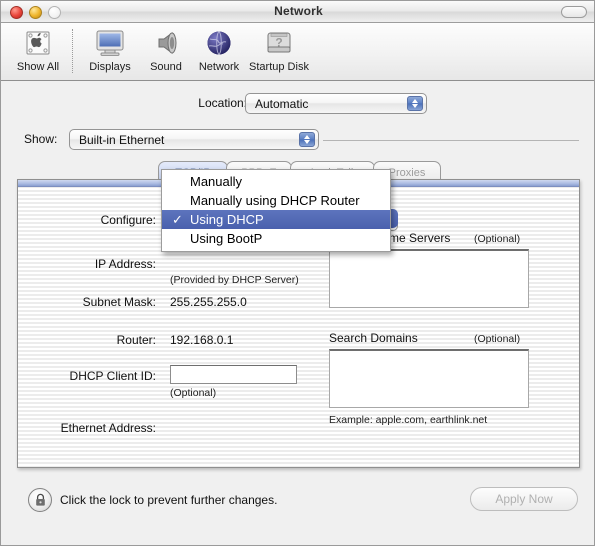 The width and height of the screenshot is (595, 546). Describe the element at coordinates (373, 338) in the screenshot. I see `search-domains-title: Search Domains` at that location.